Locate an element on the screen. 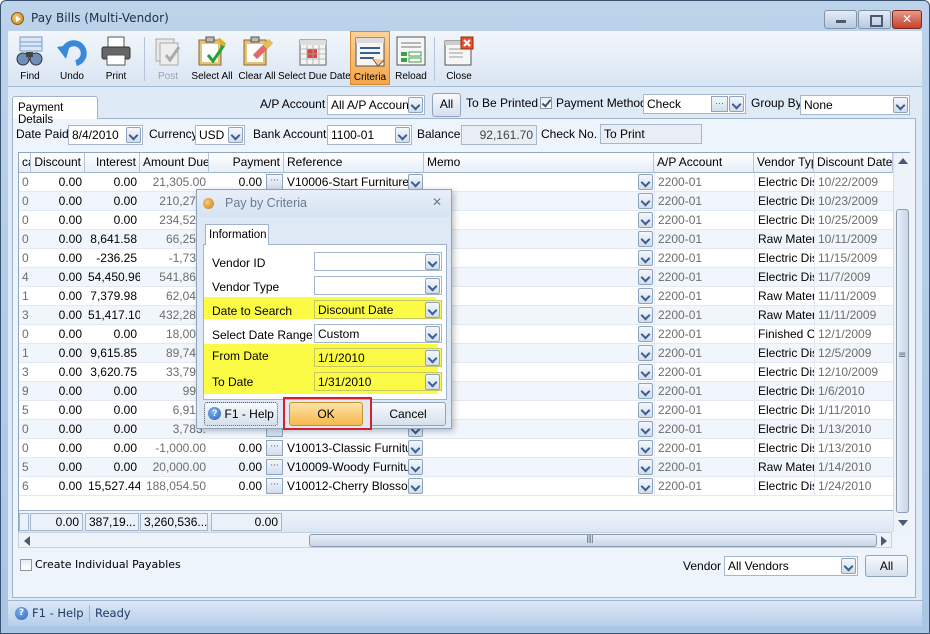  bank-account-select: 1100-01 is located at coordinates (369, 135).